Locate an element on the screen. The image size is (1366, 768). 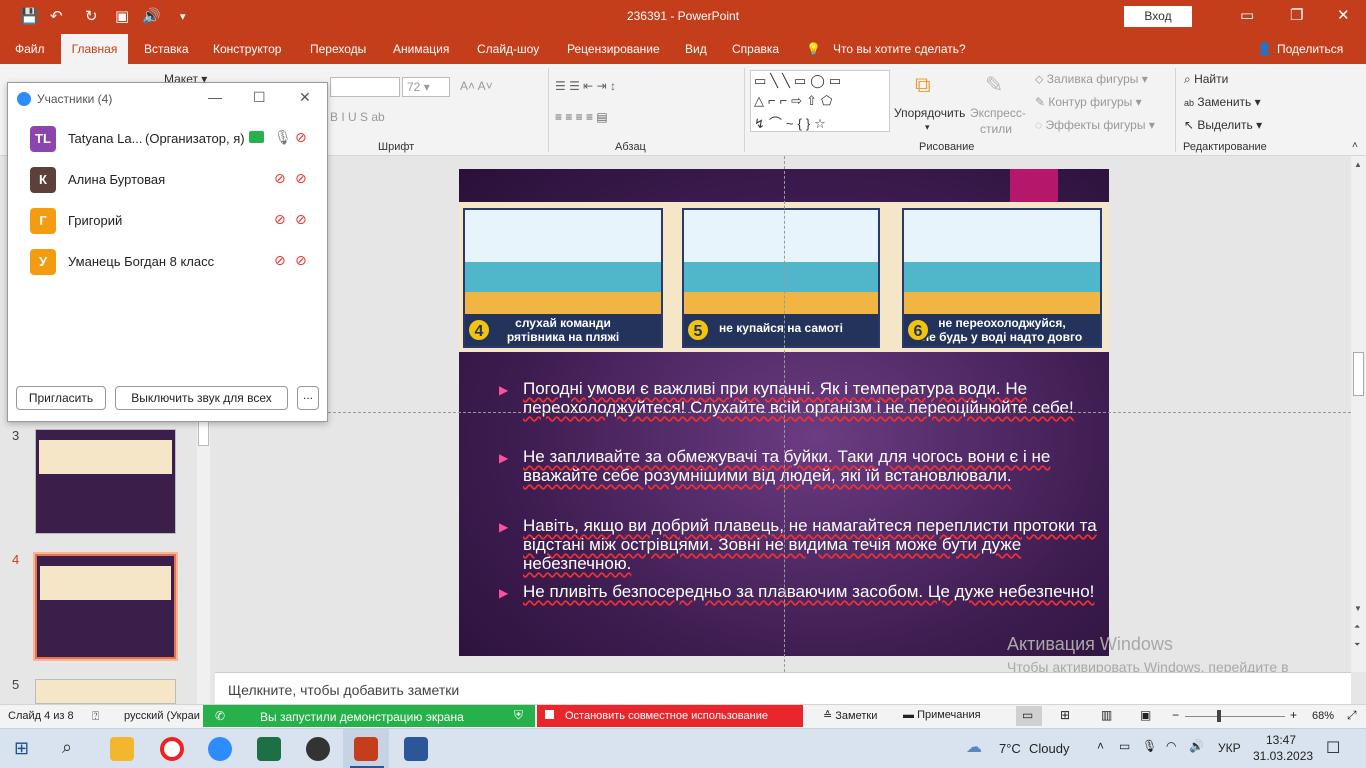
reading-view-icon: ▥ is located at coordinates (1106, 715).